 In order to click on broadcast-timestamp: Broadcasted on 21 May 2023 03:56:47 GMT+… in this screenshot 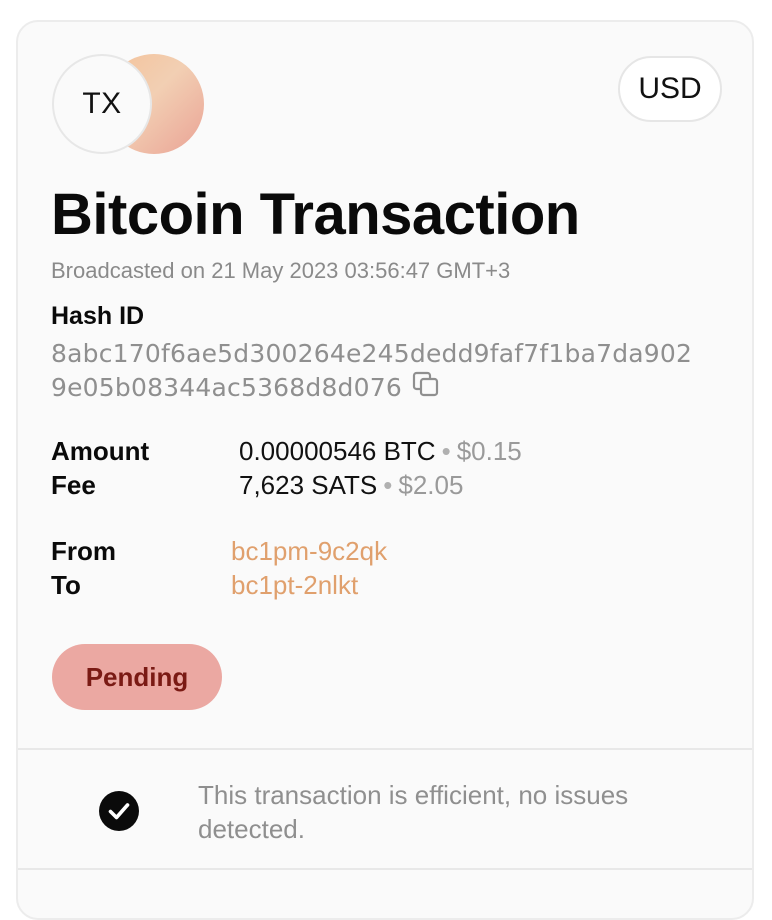, I will do `click(281, 270)`.